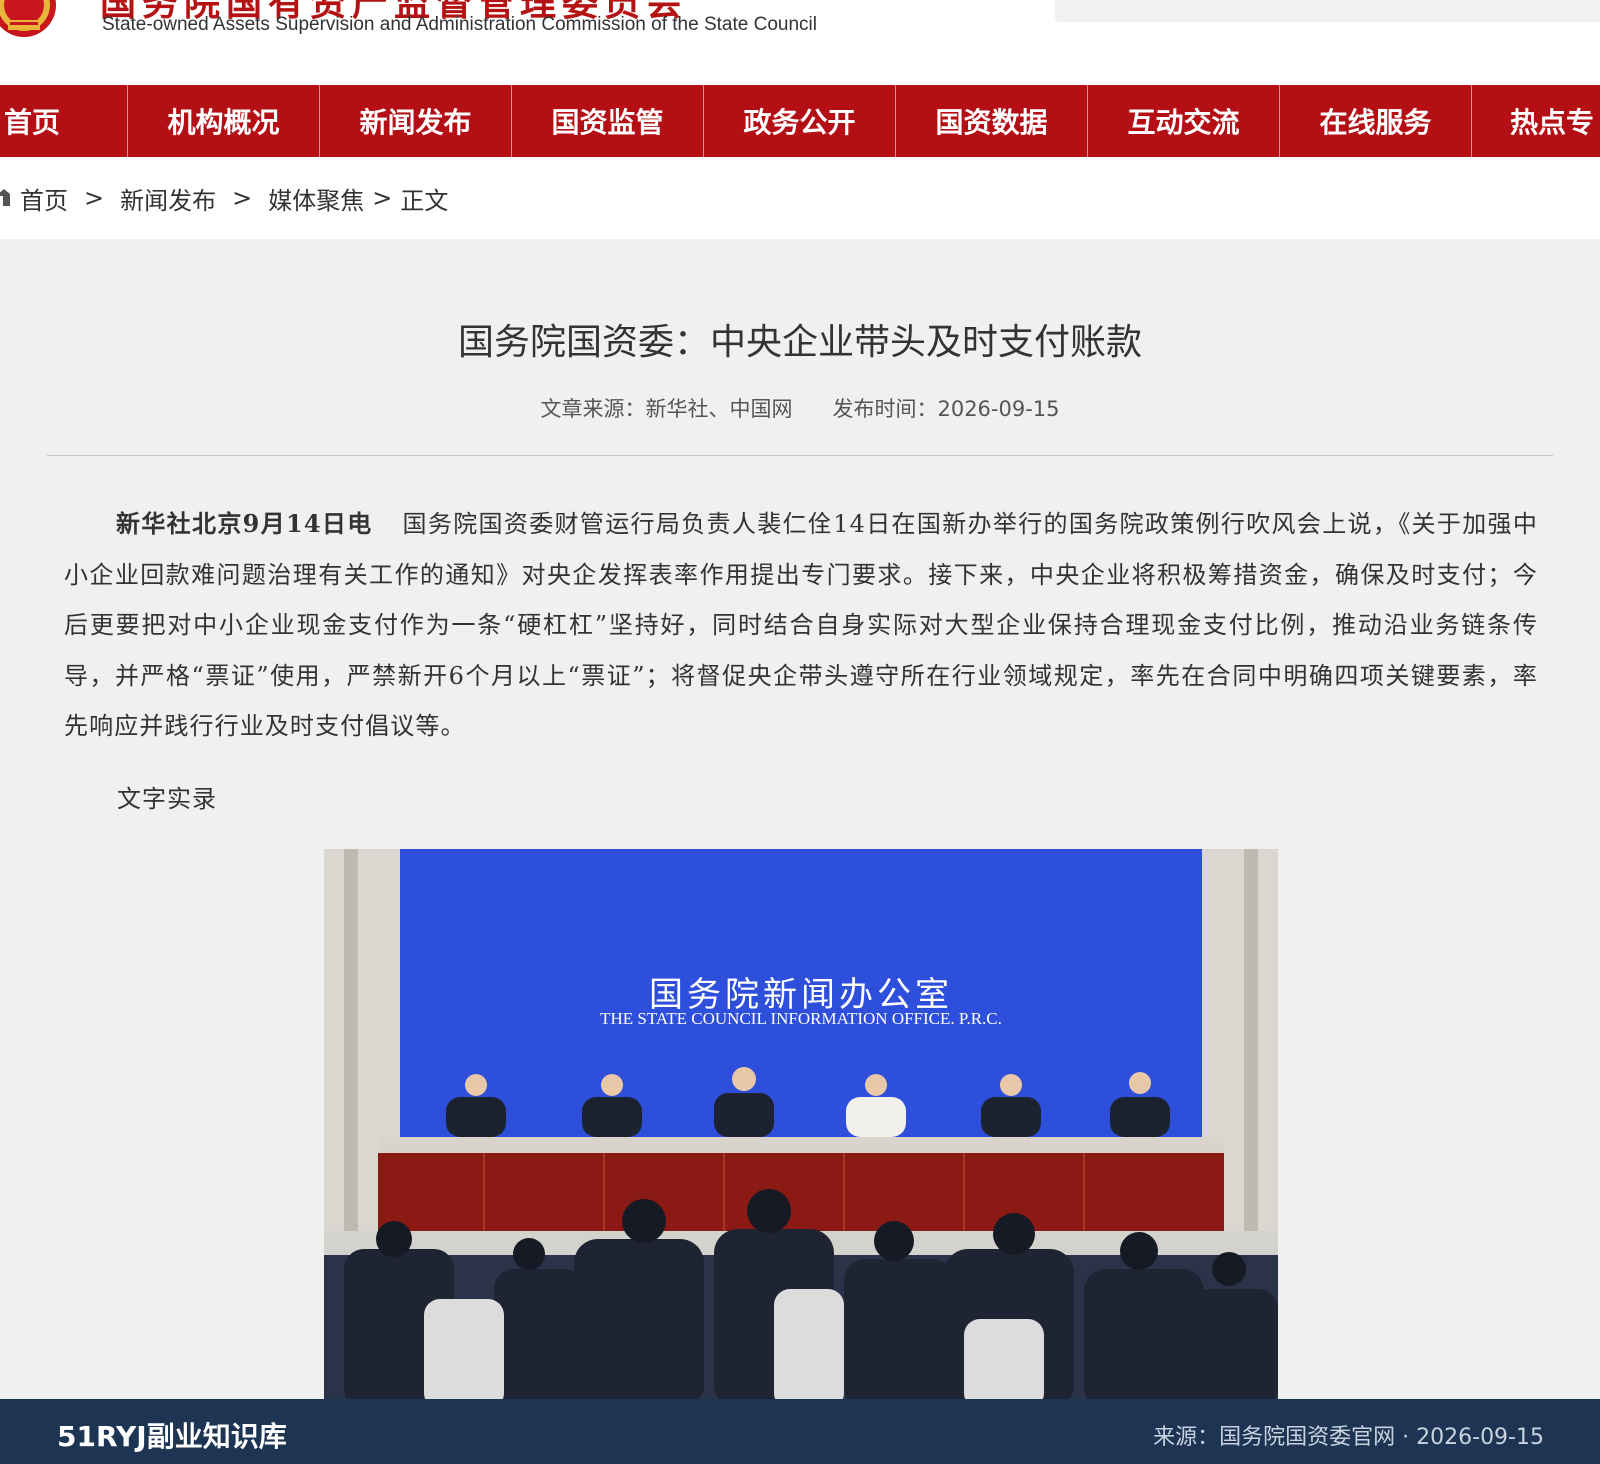 The width and height of the screenshot is (1600, 1464). What do you see at coordinates (1572, 1) in the screenshot?
I see `search-icon` at bounding box center [1572, 1].